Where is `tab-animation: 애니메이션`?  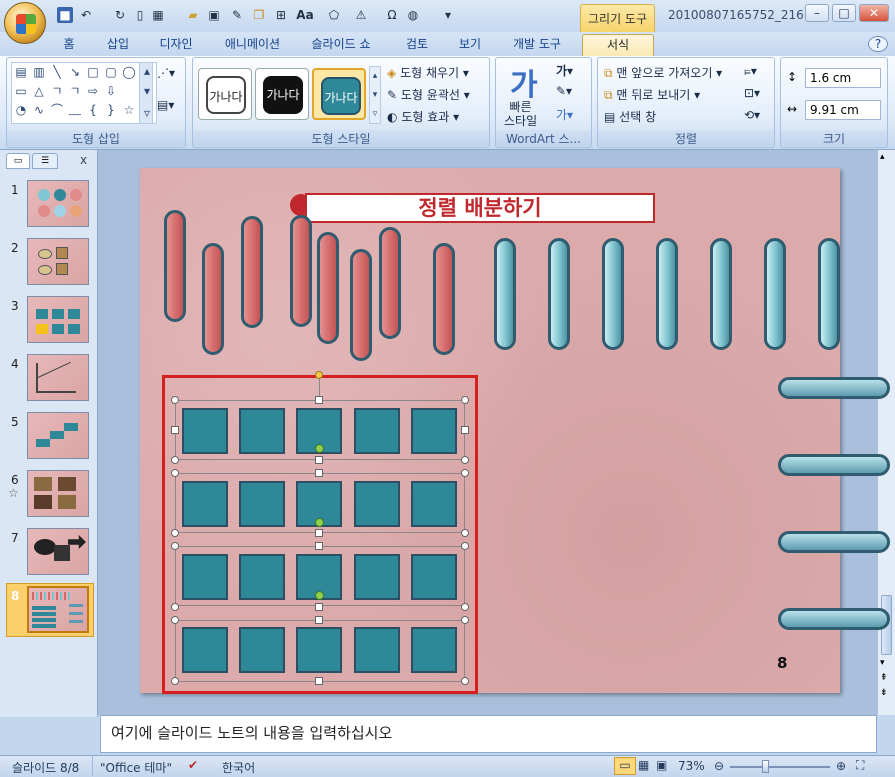 tab-animation: 애니메이션 is located at coordinates (252, 45).